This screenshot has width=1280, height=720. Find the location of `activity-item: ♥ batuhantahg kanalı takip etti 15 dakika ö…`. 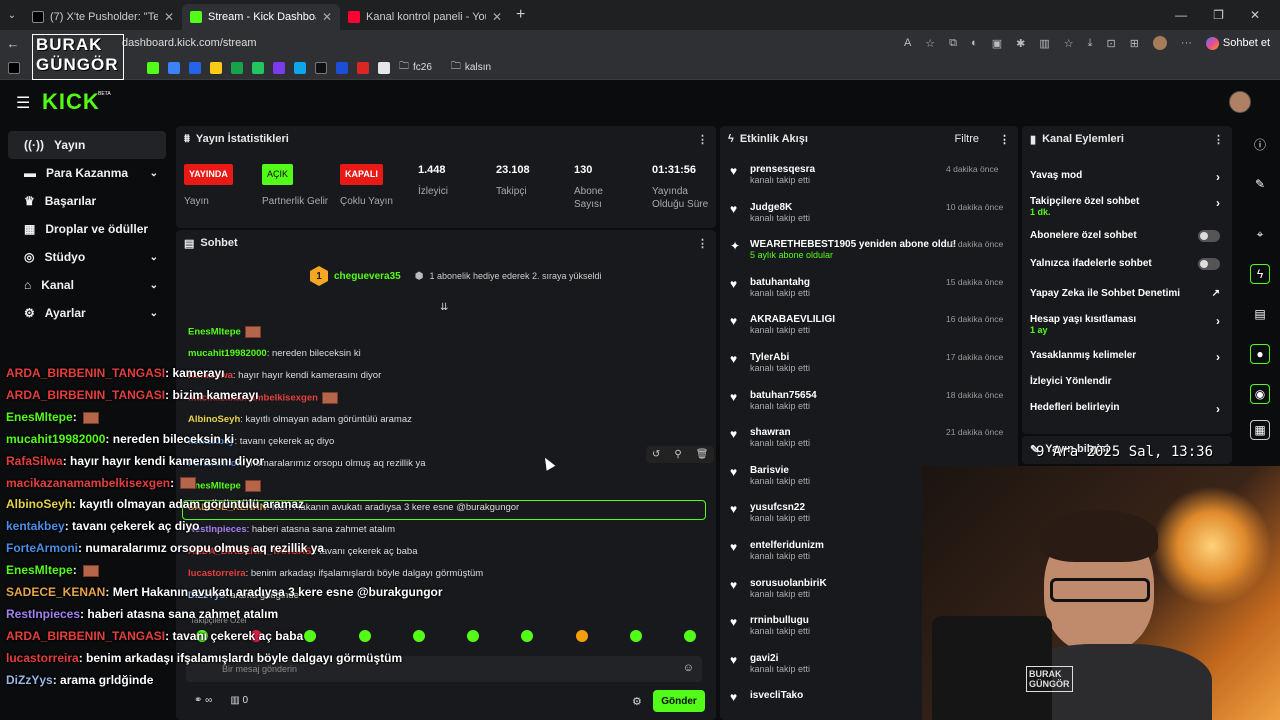

activity-item: ♥ batuhantahg kanalı takip etti 15 dakika ö… is located at coordinates (871, 288).